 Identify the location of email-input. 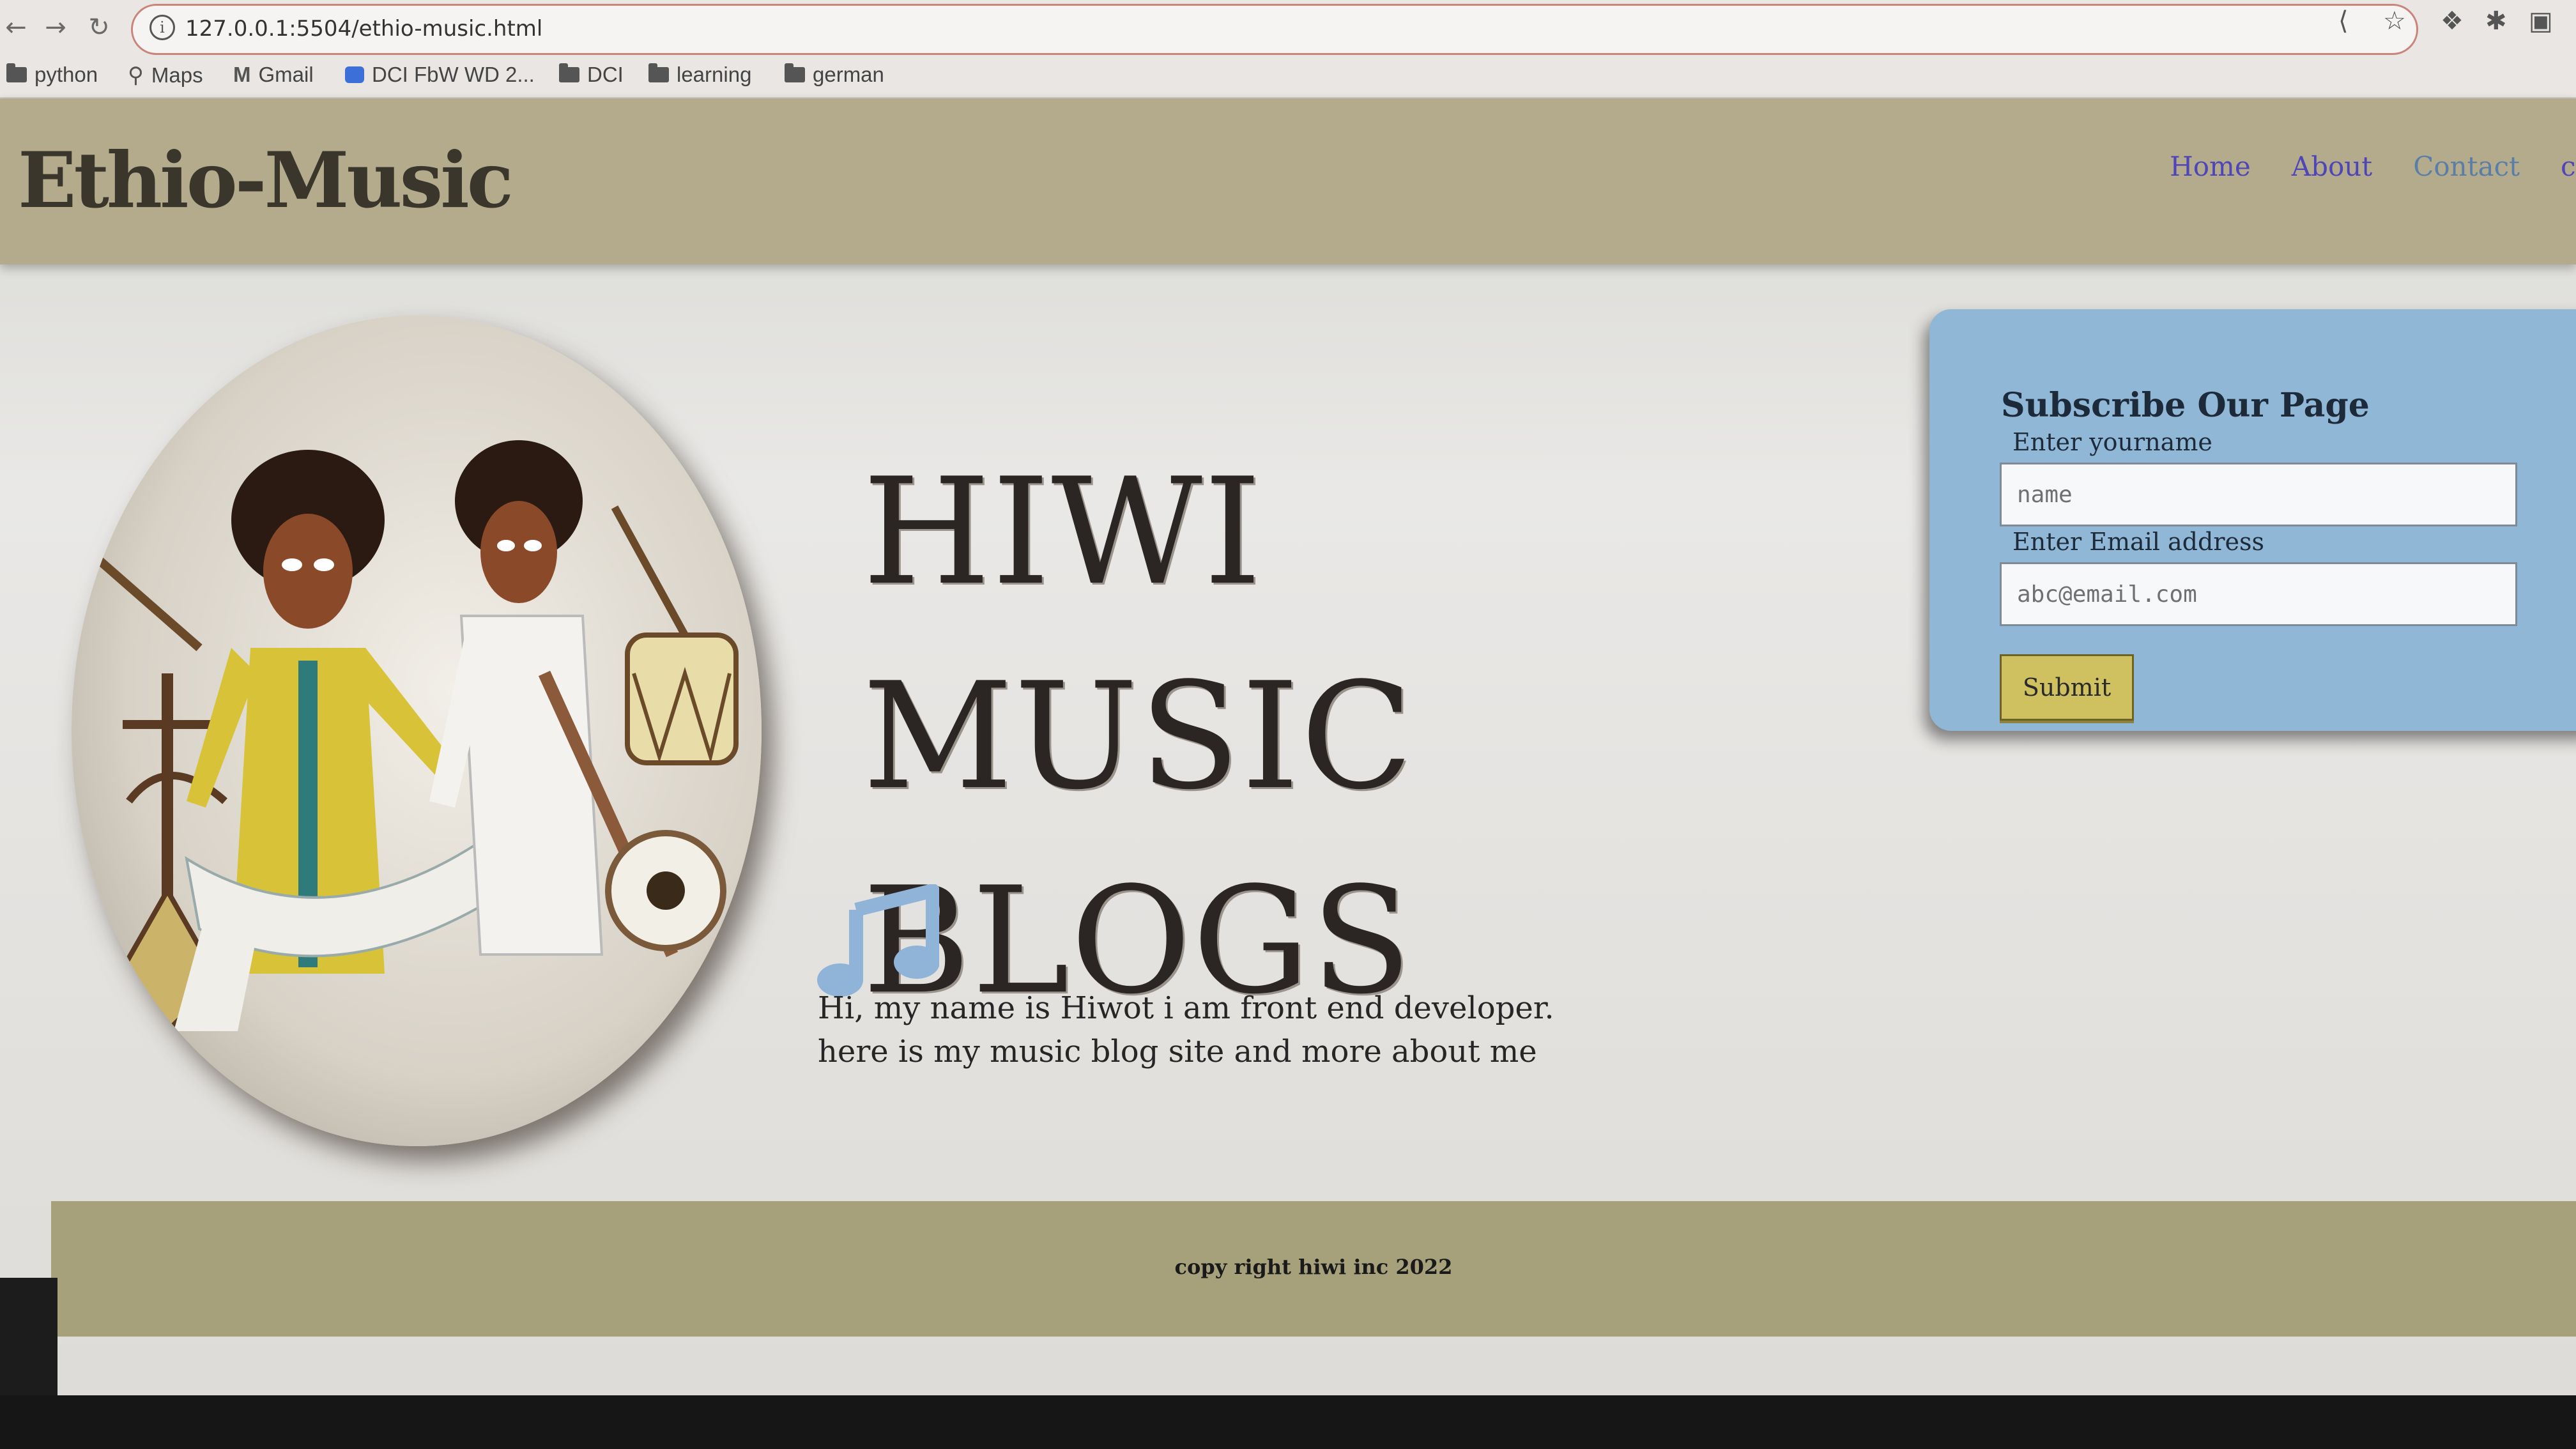
(2258, 594).